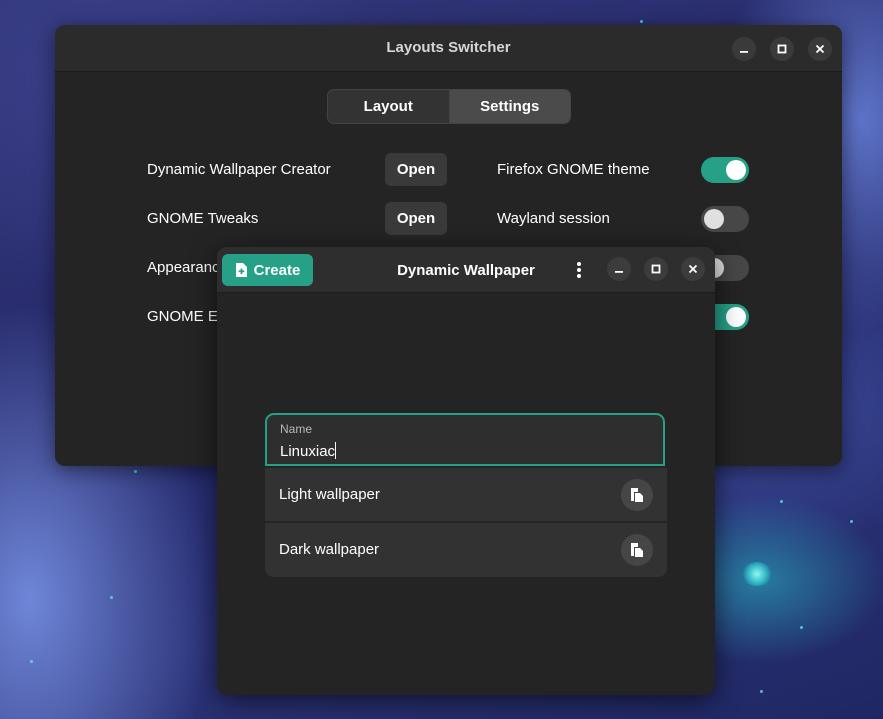 This screenshot has height=719, width=883. I want to click on firefox-gnome-theme-label: Firefox GNOME theme, so click(573, 169).